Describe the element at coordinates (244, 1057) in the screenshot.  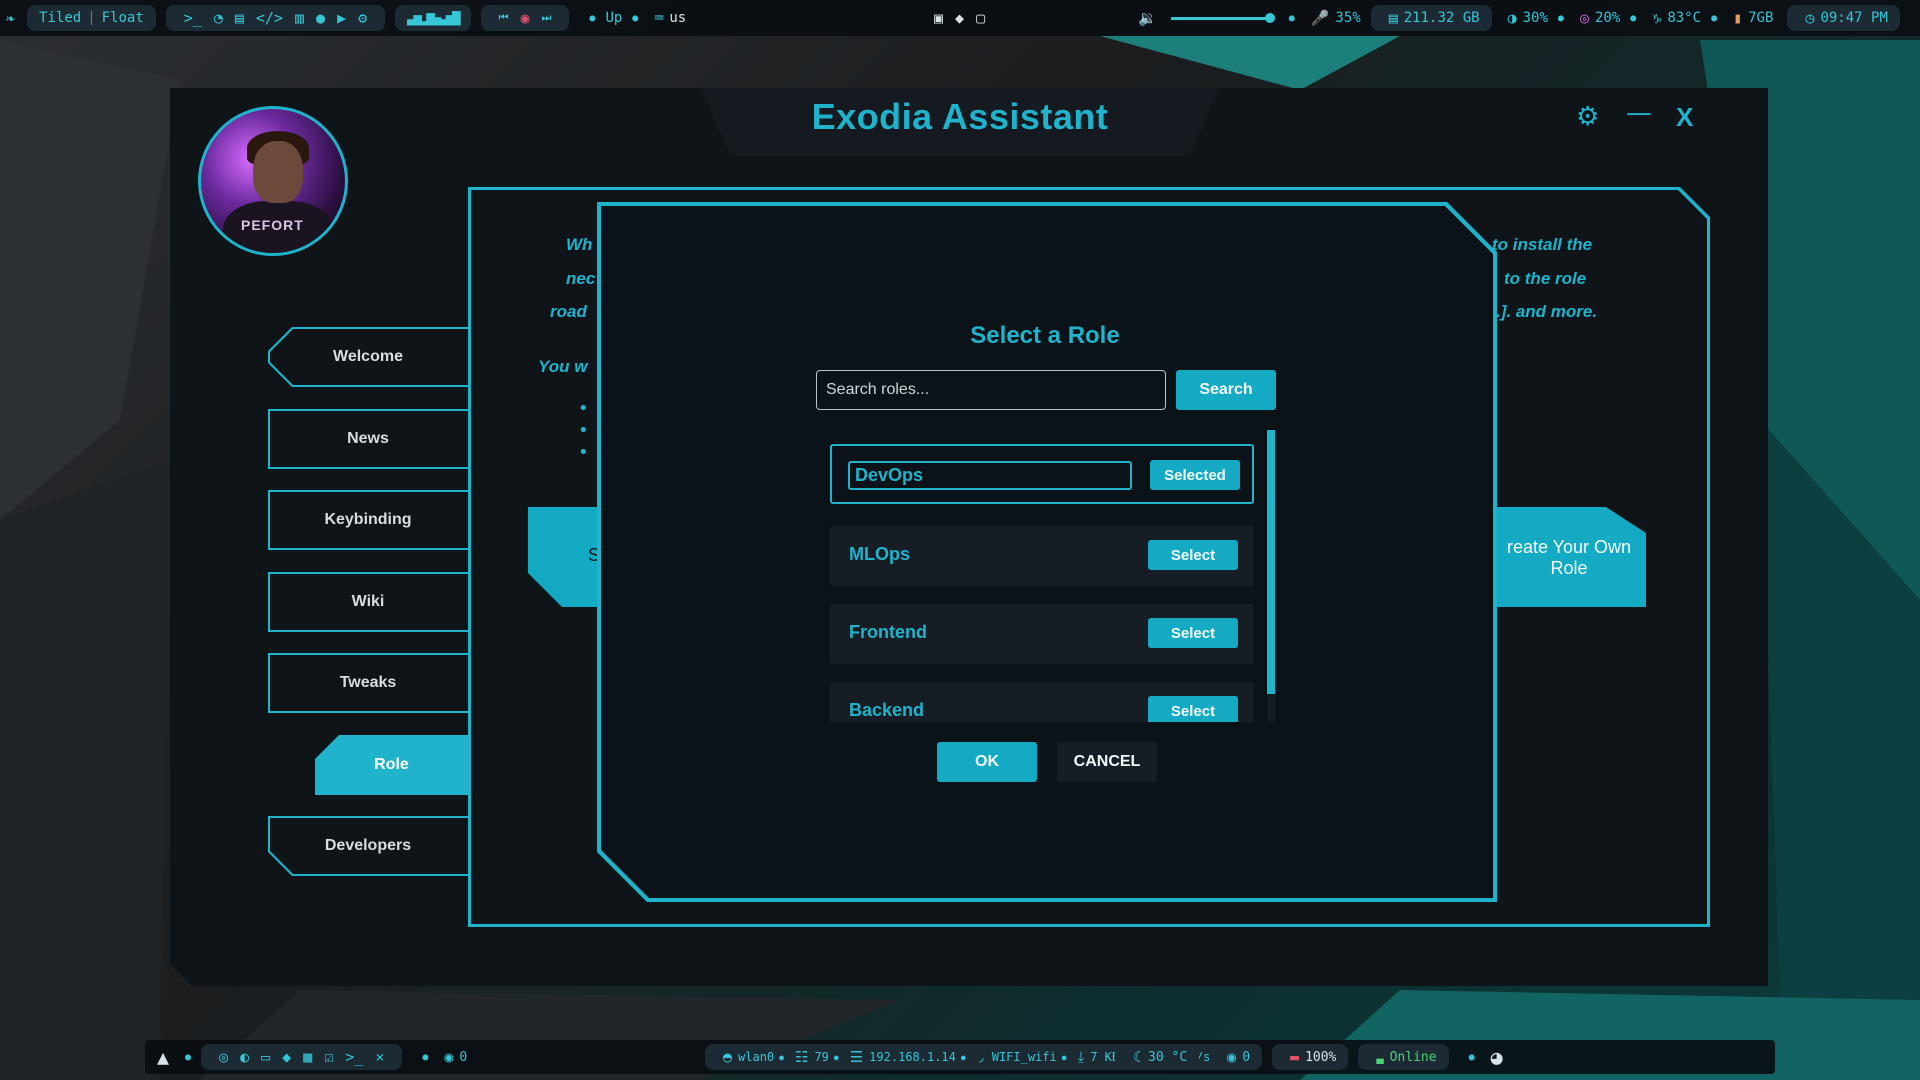
I see `whatsapp-icon: ◐` at that location.